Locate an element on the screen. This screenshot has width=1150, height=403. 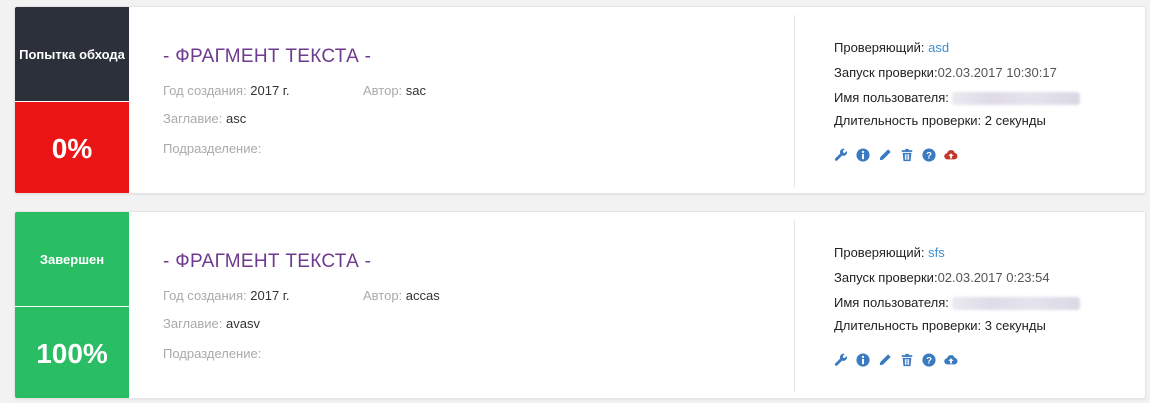
author-field: Автор: accas is located at coordinates (401, 295).